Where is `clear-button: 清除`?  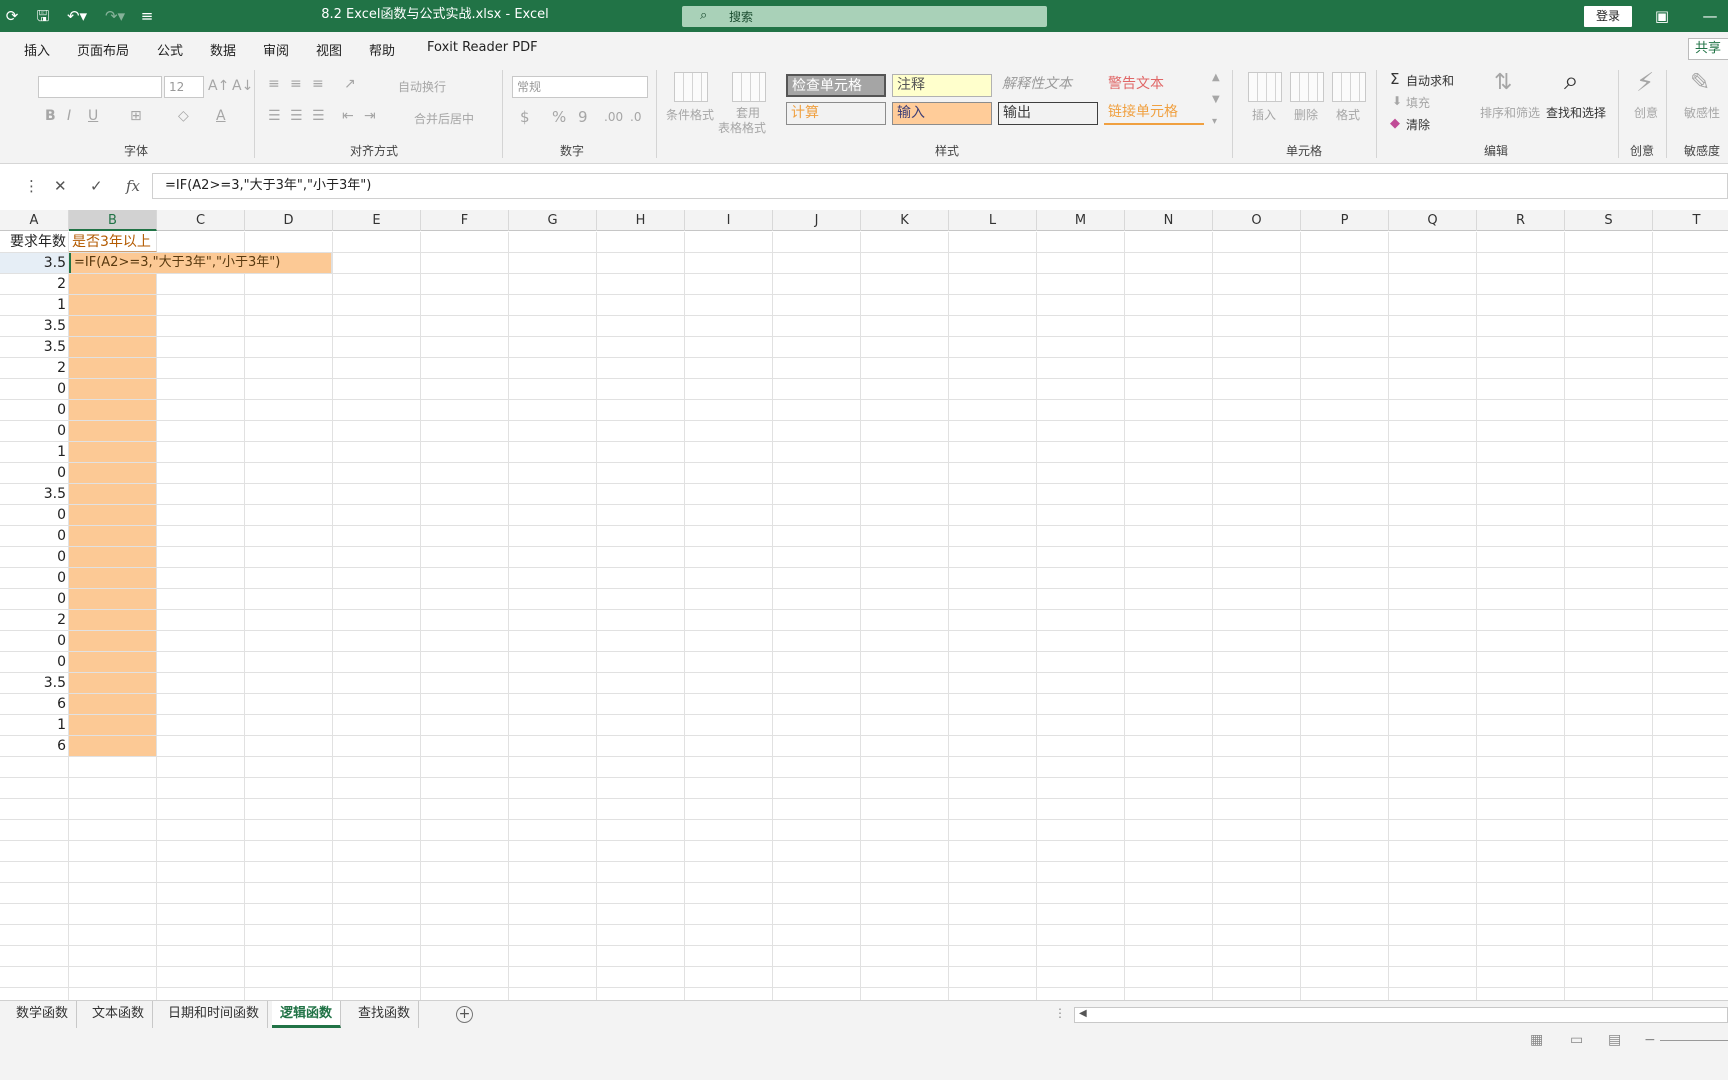
clear-button: 清除 is located at coordinates (1418, 124).